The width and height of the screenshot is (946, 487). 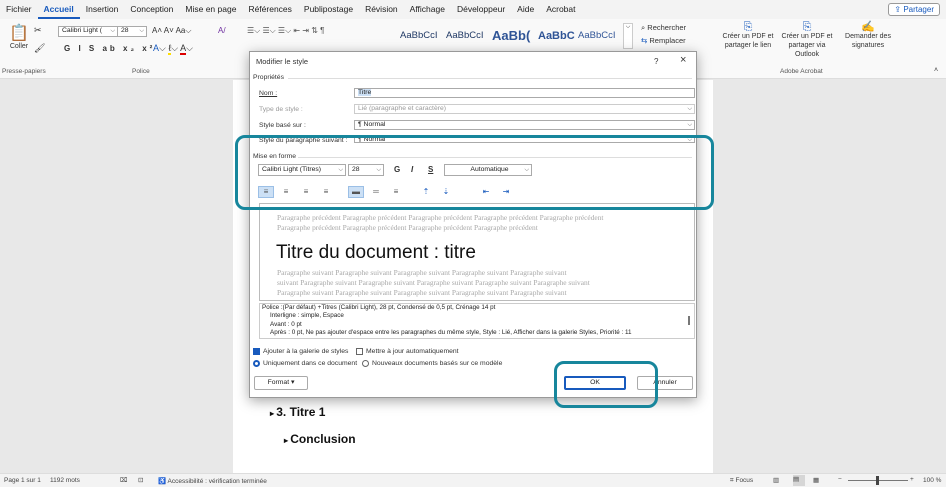 What do you see at coordinates (525, 9) in the screenshot?
I see `tab-aide: Aide` at bounding box center [525, 9].